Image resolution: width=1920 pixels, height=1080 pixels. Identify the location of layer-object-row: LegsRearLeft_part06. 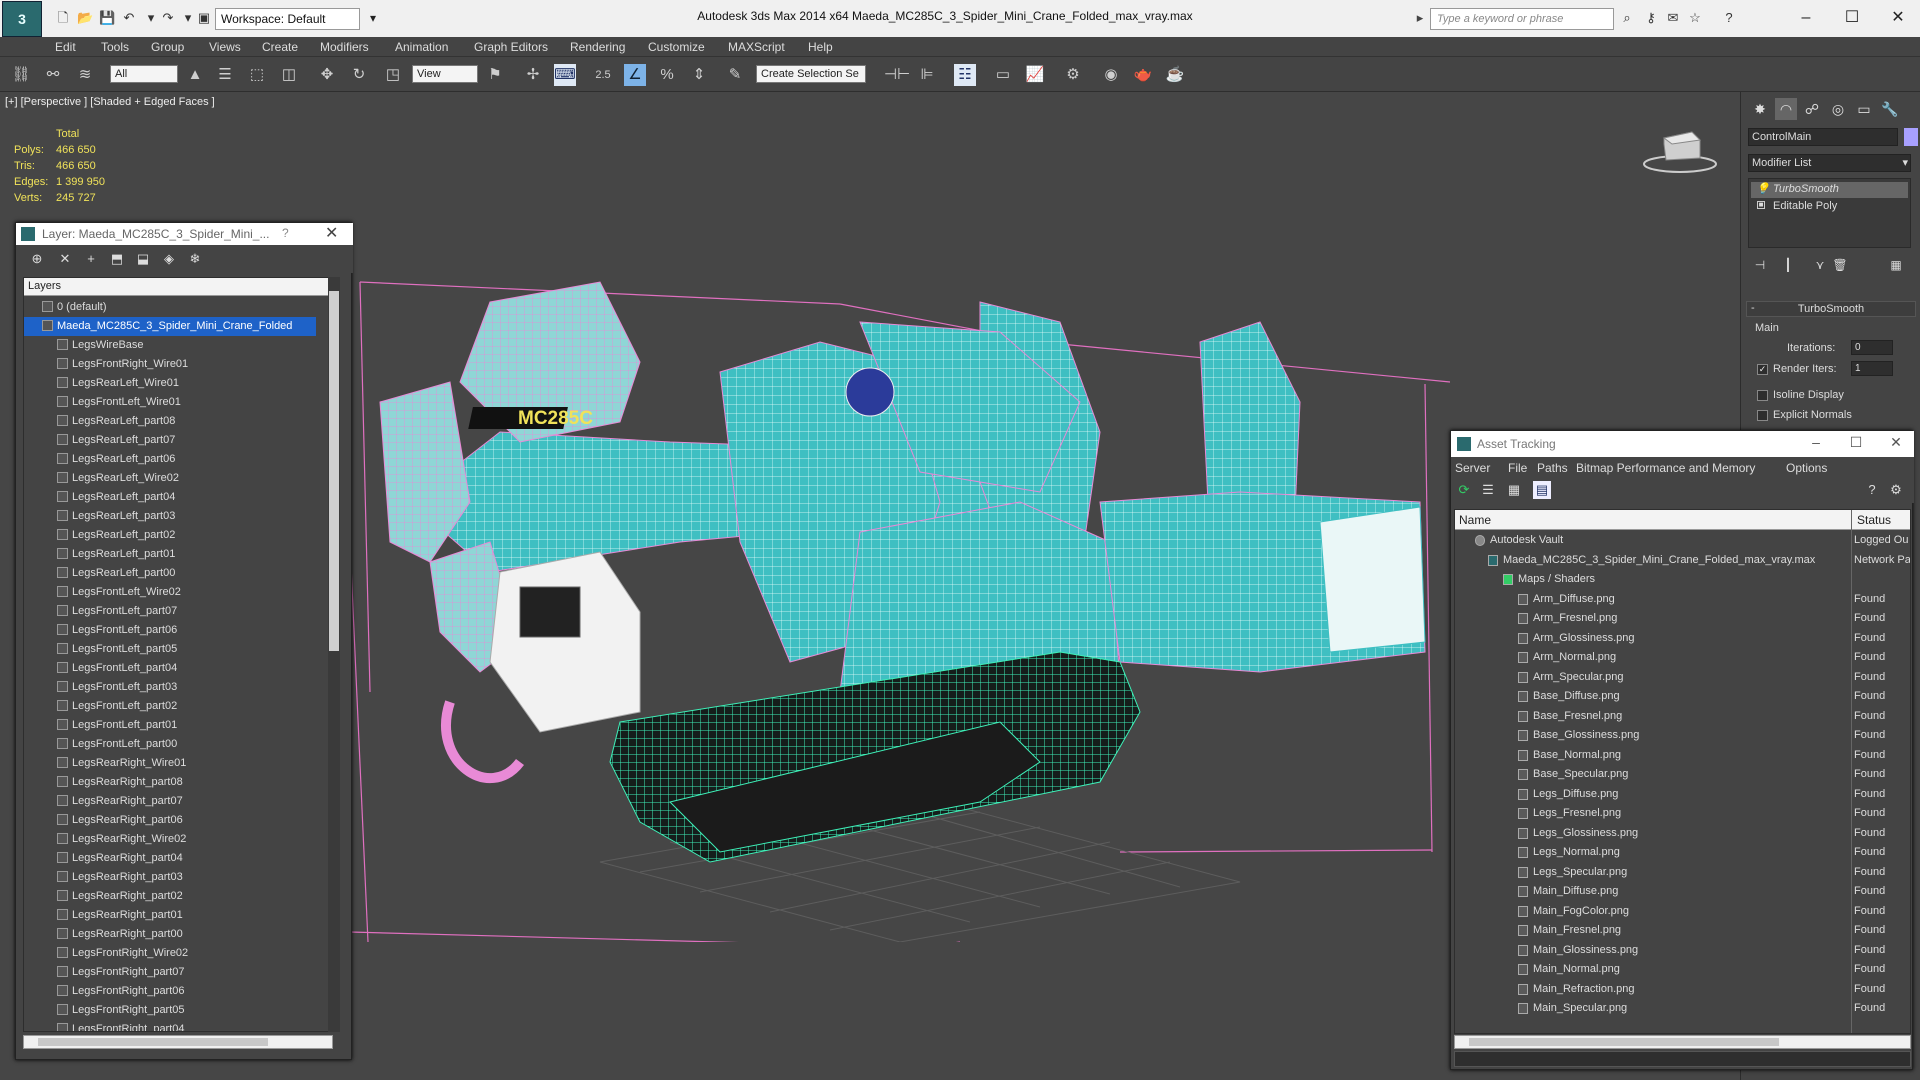
(170, 459).